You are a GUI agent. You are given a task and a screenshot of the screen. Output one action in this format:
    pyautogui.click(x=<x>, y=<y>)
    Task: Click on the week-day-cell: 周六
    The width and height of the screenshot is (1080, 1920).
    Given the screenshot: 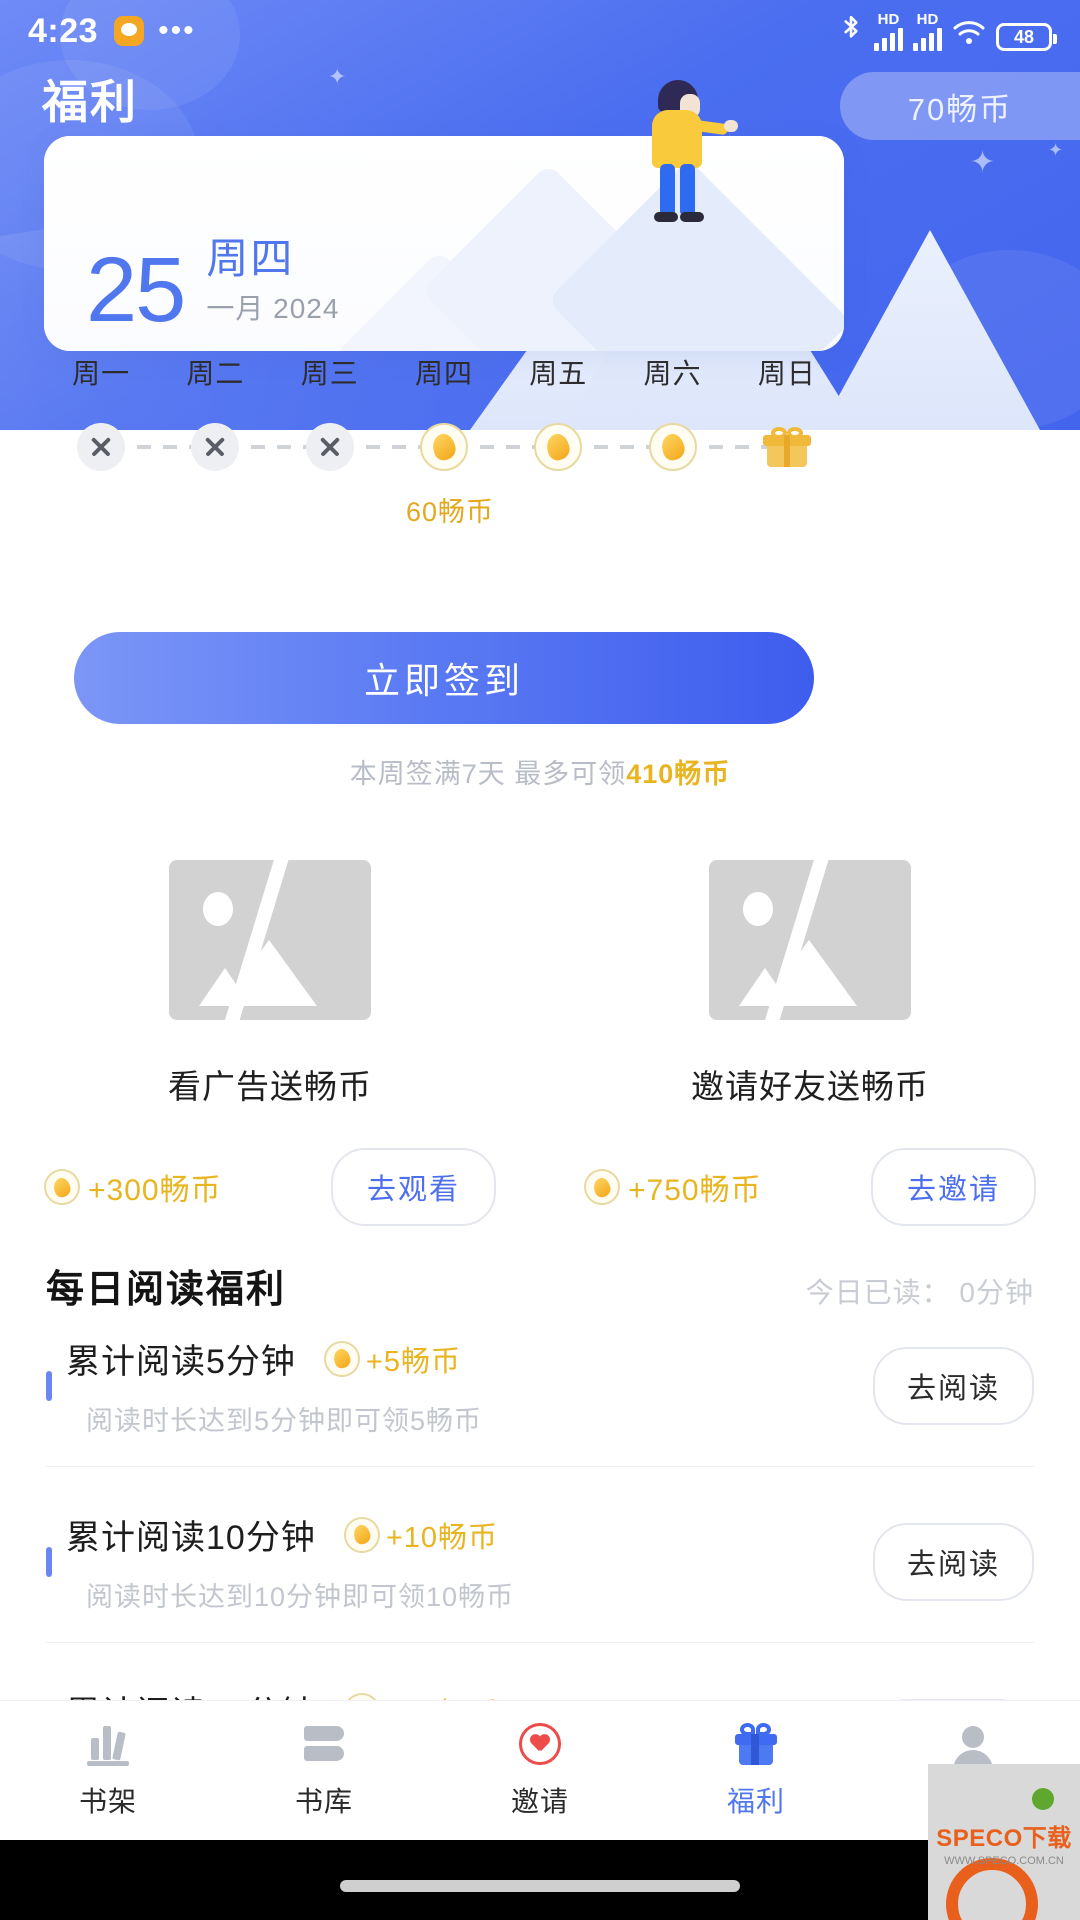 What is the action you would take?
    pyautogui.click(x=672, y=372)
    